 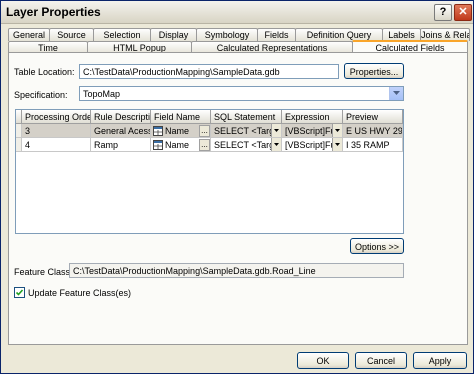 What do you see at coordinates (373, 131) in the screenshot?
I see `preview-cell: E US HWY 290` at bounding box center [373, 131].